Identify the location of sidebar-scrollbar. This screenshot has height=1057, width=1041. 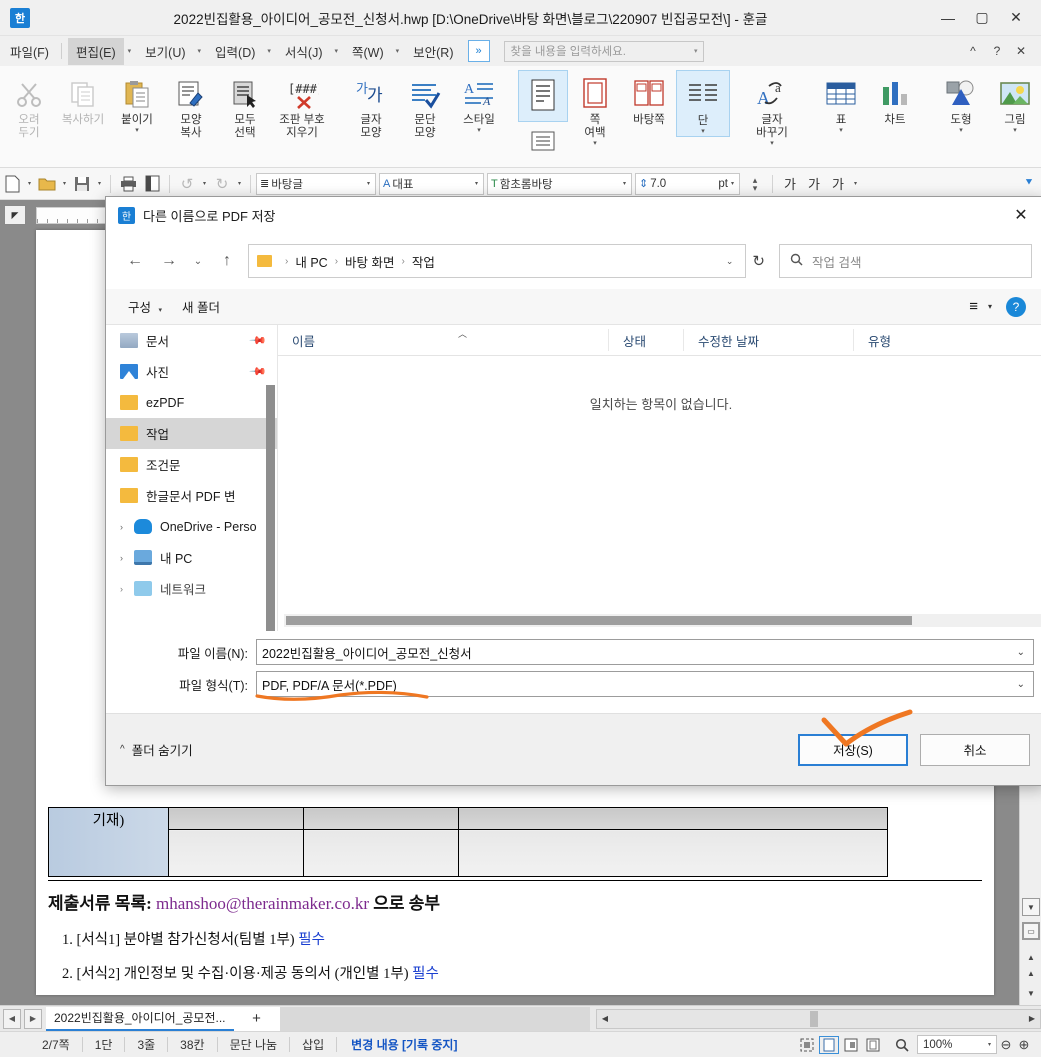
(270, 508).